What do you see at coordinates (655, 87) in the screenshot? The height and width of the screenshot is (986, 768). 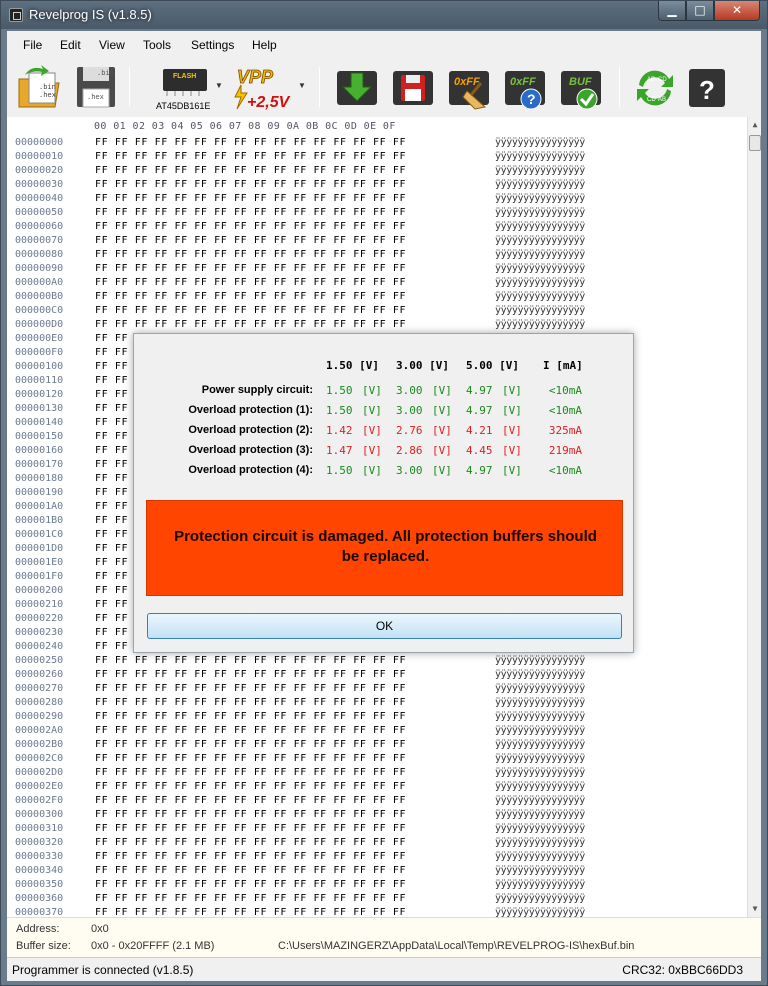 I see `compare-button: AB CD CD AB` at bounding box center [655, 87].